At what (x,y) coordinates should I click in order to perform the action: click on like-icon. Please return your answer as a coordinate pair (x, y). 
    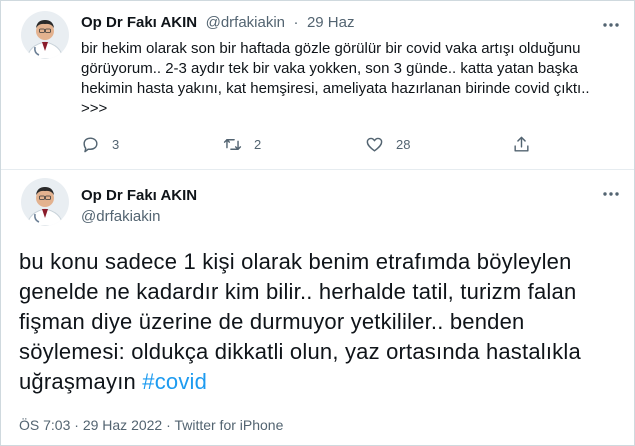
    Looking at the image, I should click on (374, 144).